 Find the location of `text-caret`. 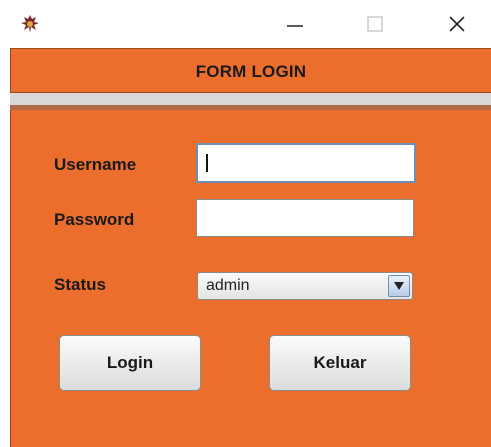

text-caret is located at coordinates (207, 163).